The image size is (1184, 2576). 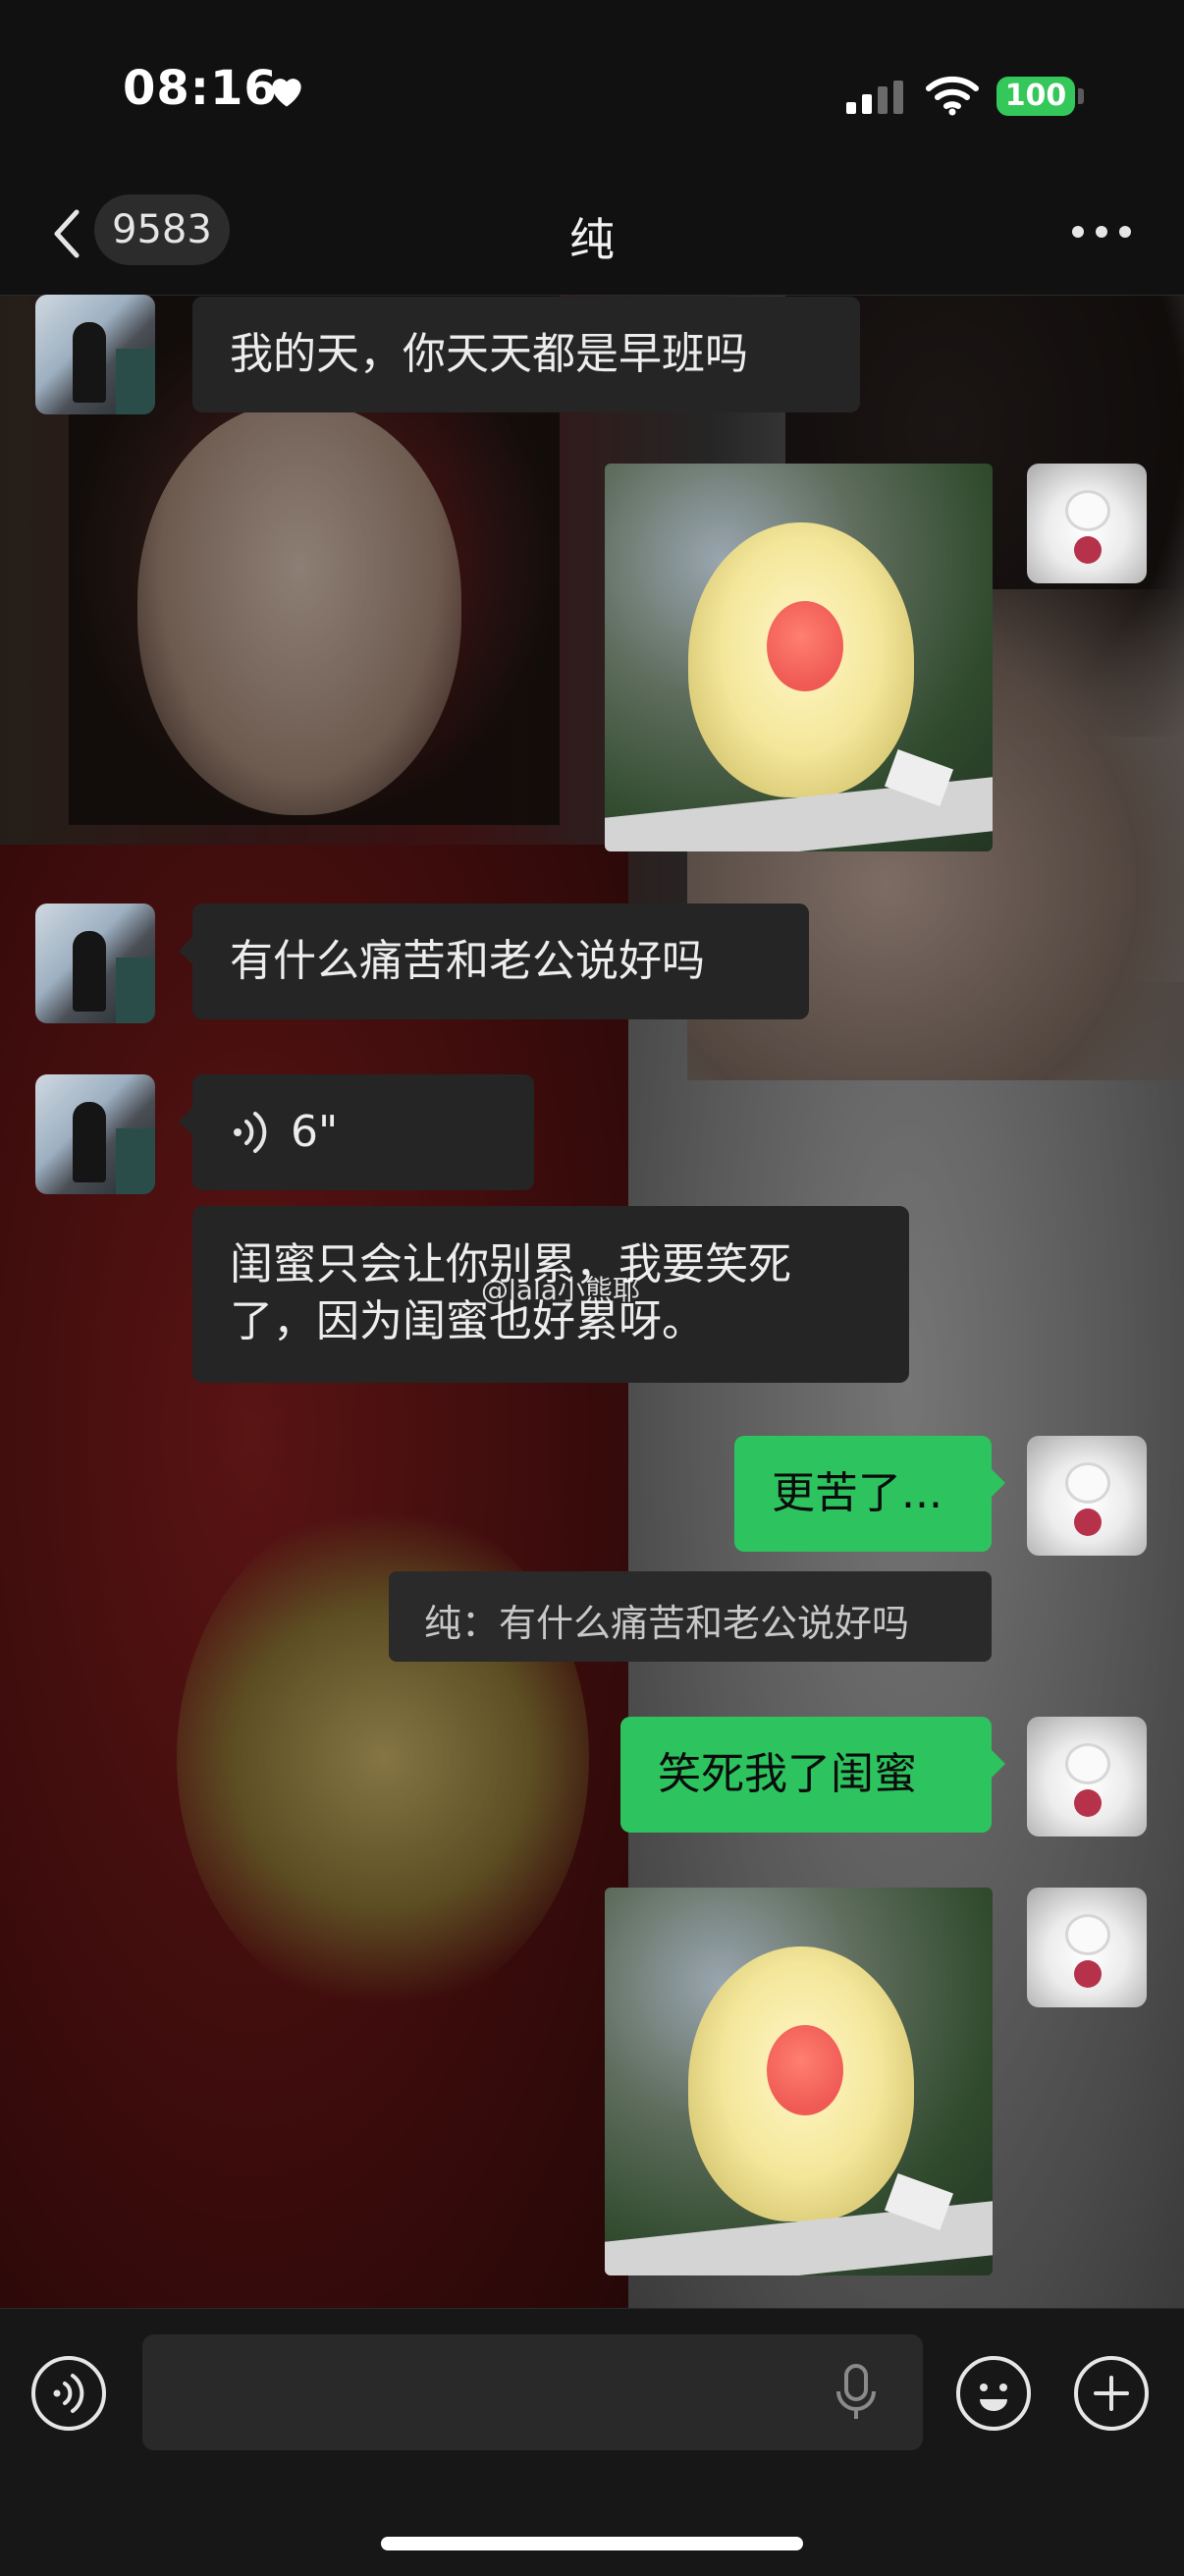 I want to click on quoted-message-text: 纯：有什么痛苦和老公说好吗, so click(x=667, y=1623).